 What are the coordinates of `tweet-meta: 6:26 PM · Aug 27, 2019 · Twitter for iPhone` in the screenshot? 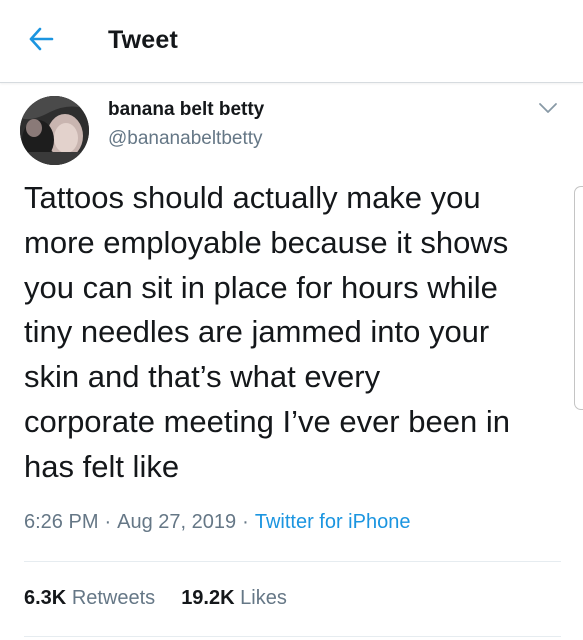 It's located at (217, 522).